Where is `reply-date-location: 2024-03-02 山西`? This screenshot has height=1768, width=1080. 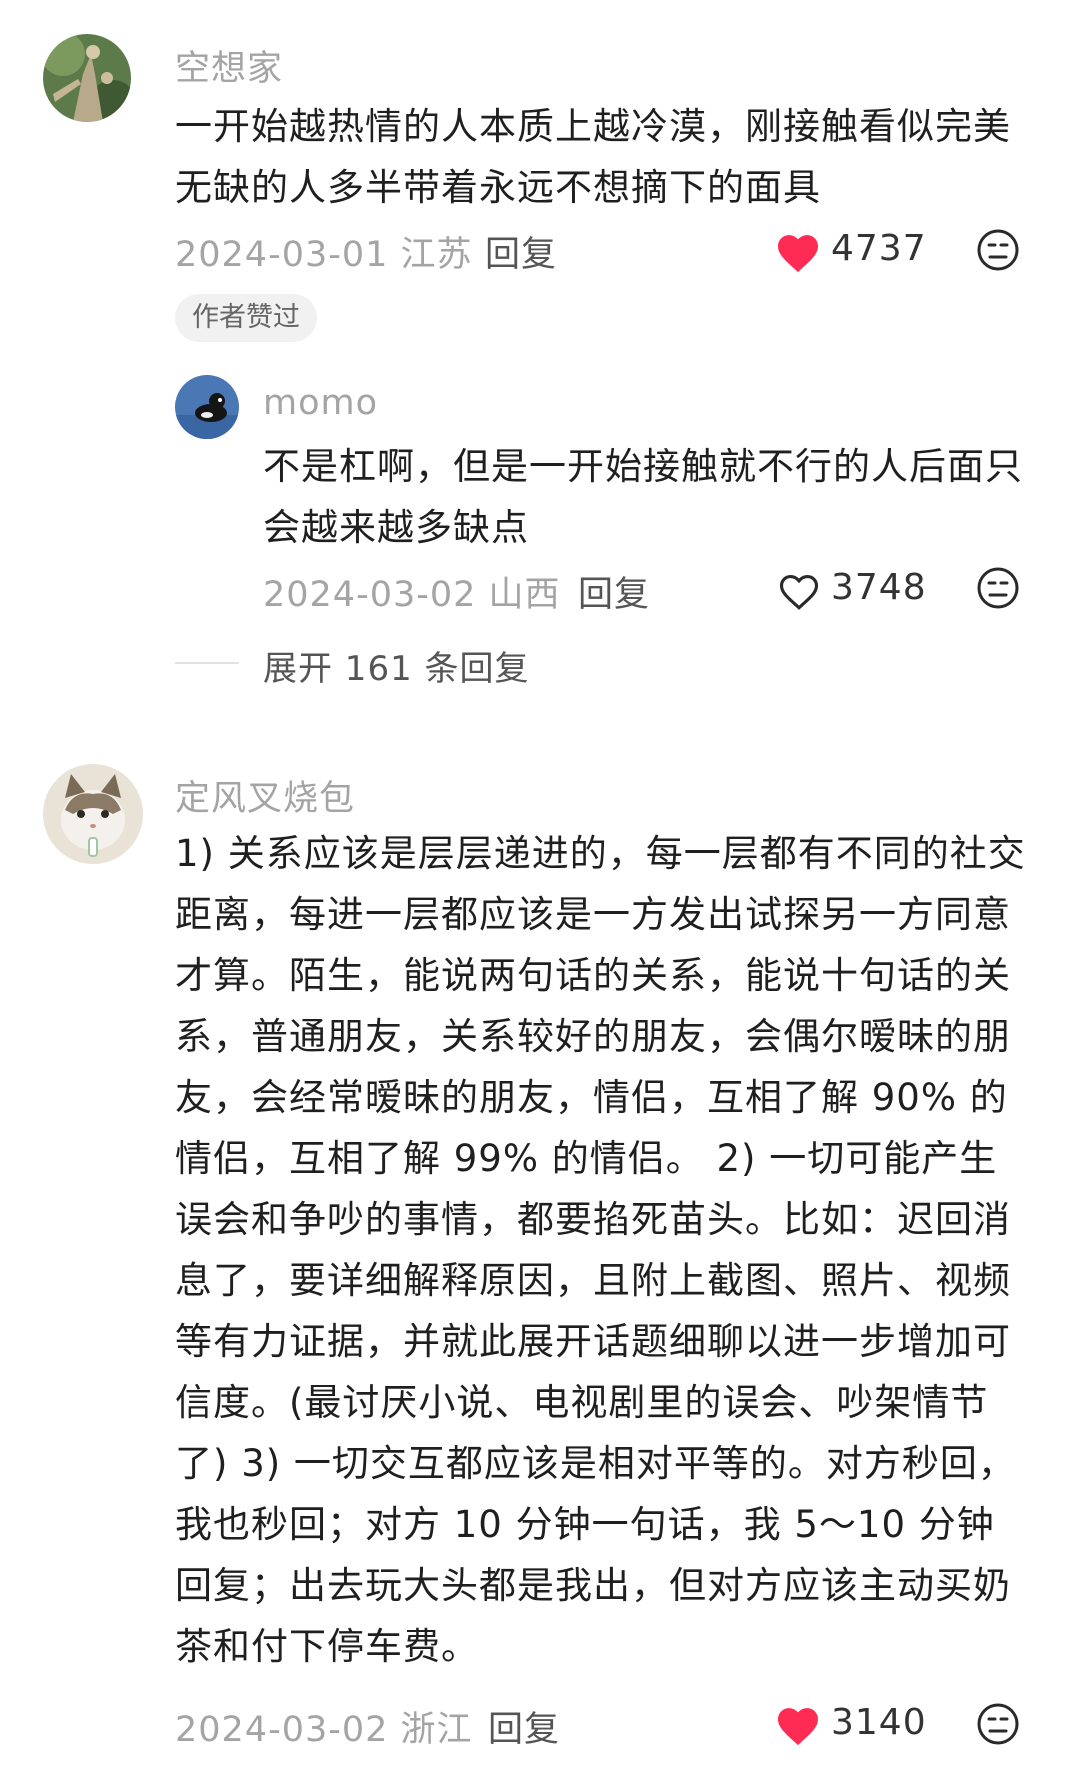 reply-date-location: 2024-03-02 山西 is located at coordinates (412, 595).